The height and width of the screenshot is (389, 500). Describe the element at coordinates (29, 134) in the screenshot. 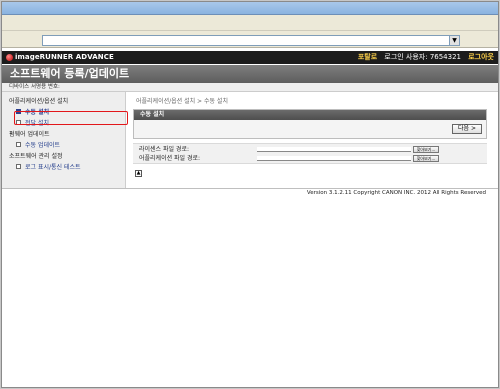

I see `sidebar-category-firmware: 펌웨어 업데이트` at that location.